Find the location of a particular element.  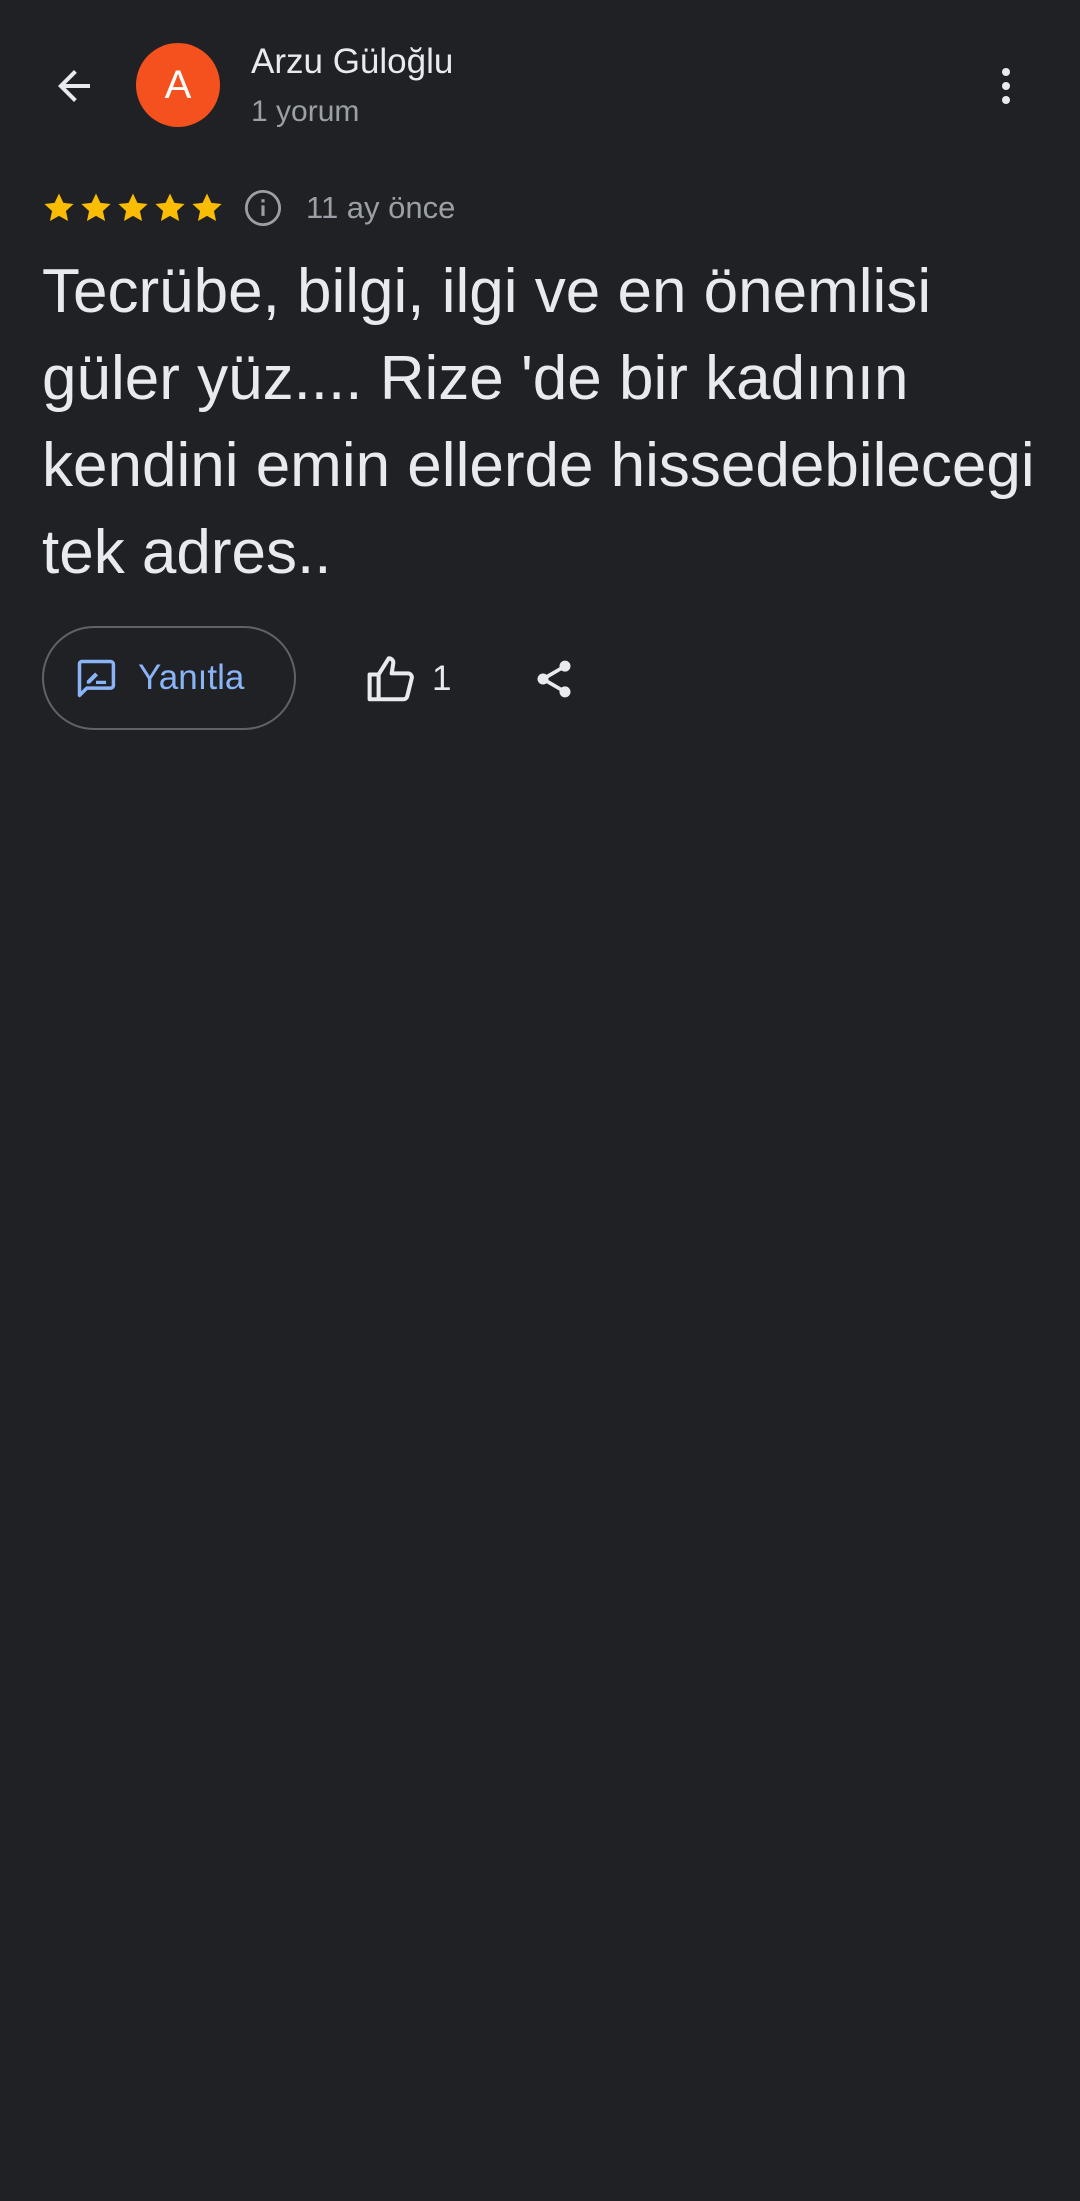

reply-button: Yanıtla is located at coordinates (169, 678).